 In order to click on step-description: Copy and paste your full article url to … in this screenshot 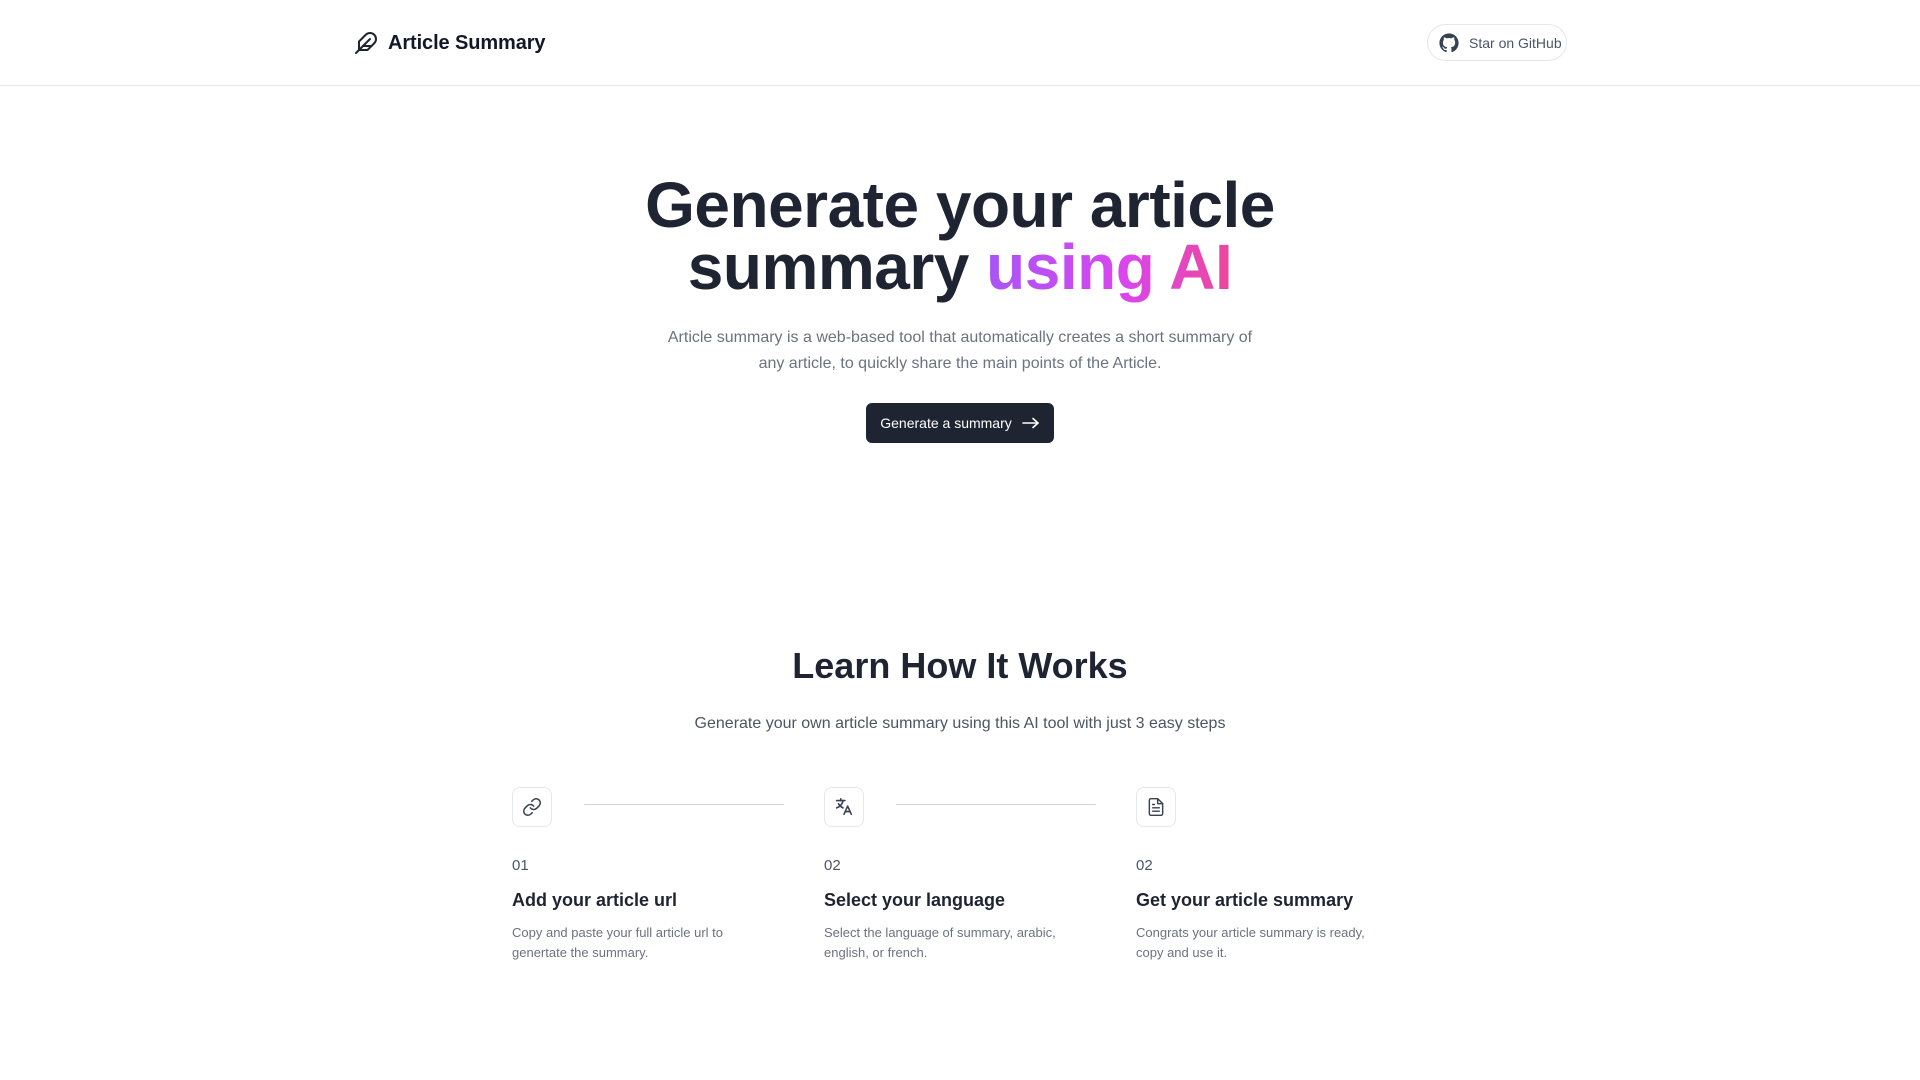, I will do `click(617, 942)`.